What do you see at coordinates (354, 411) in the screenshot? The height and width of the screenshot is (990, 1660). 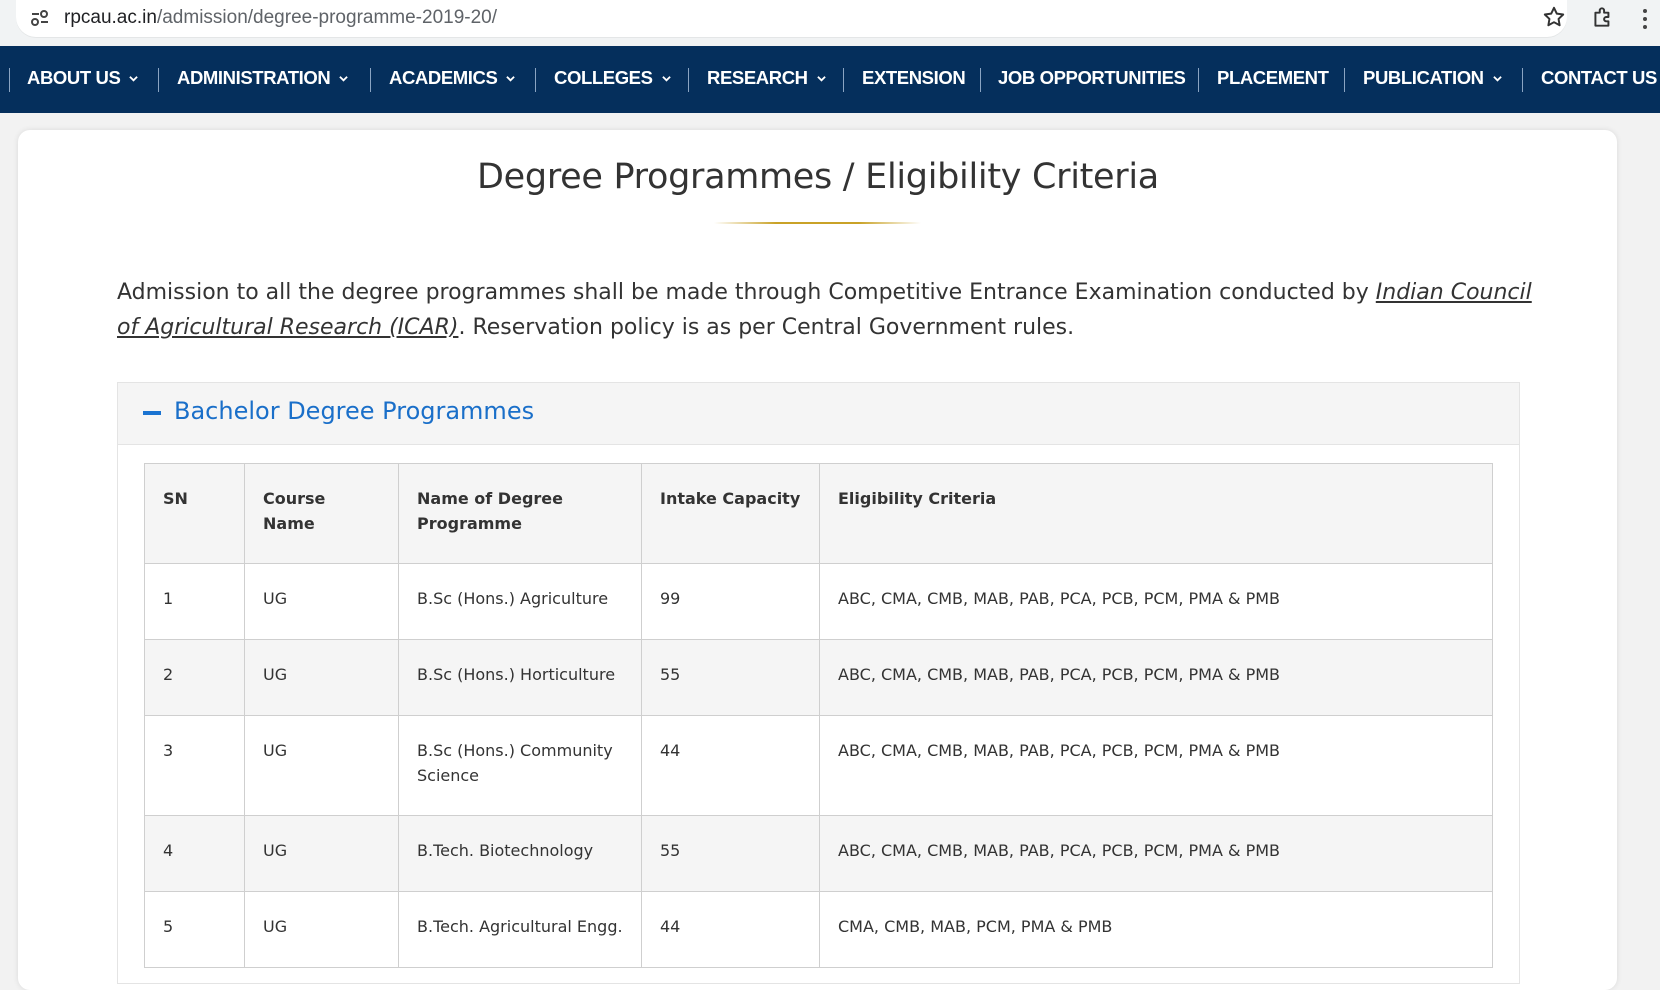 I see `accordion-title: Bachelor Degree Programmes` at bounding box center [354, 411].